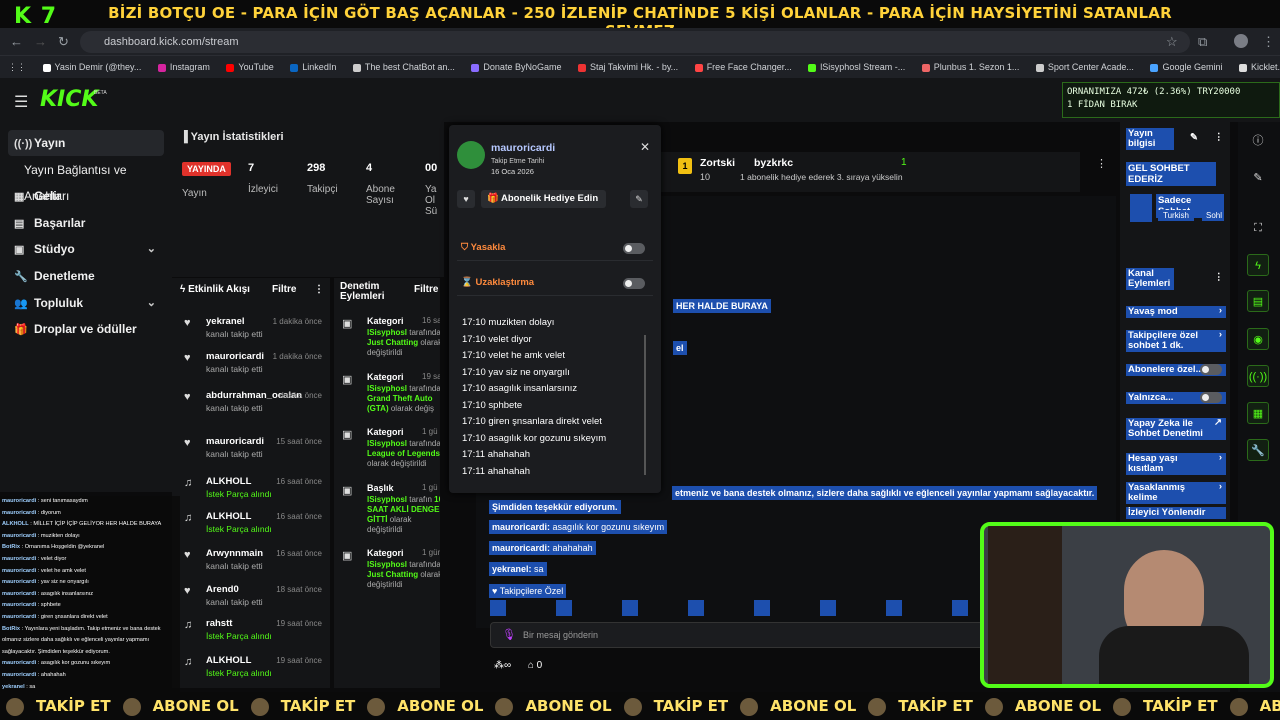  I want to click on forward-icon: →, so click(40, 41).